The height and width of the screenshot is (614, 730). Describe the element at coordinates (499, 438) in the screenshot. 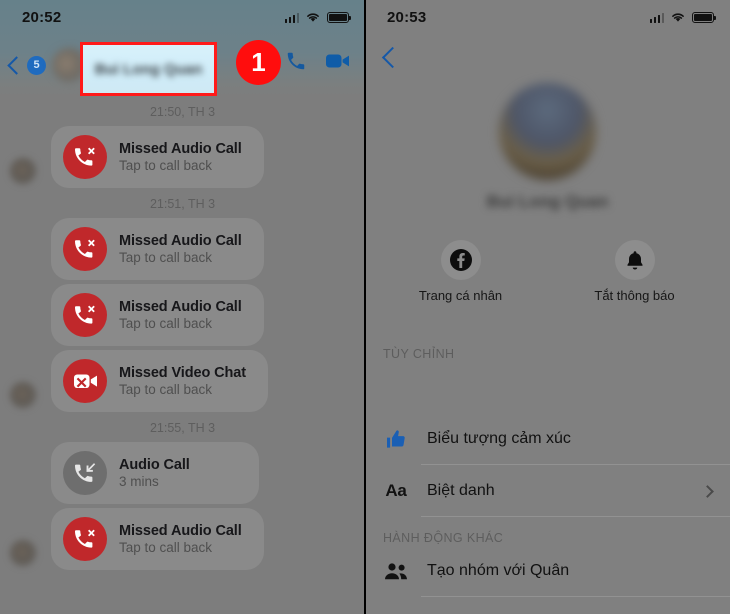

I see `menu-item-label: Biểu tượng cảm xúc` at that location.